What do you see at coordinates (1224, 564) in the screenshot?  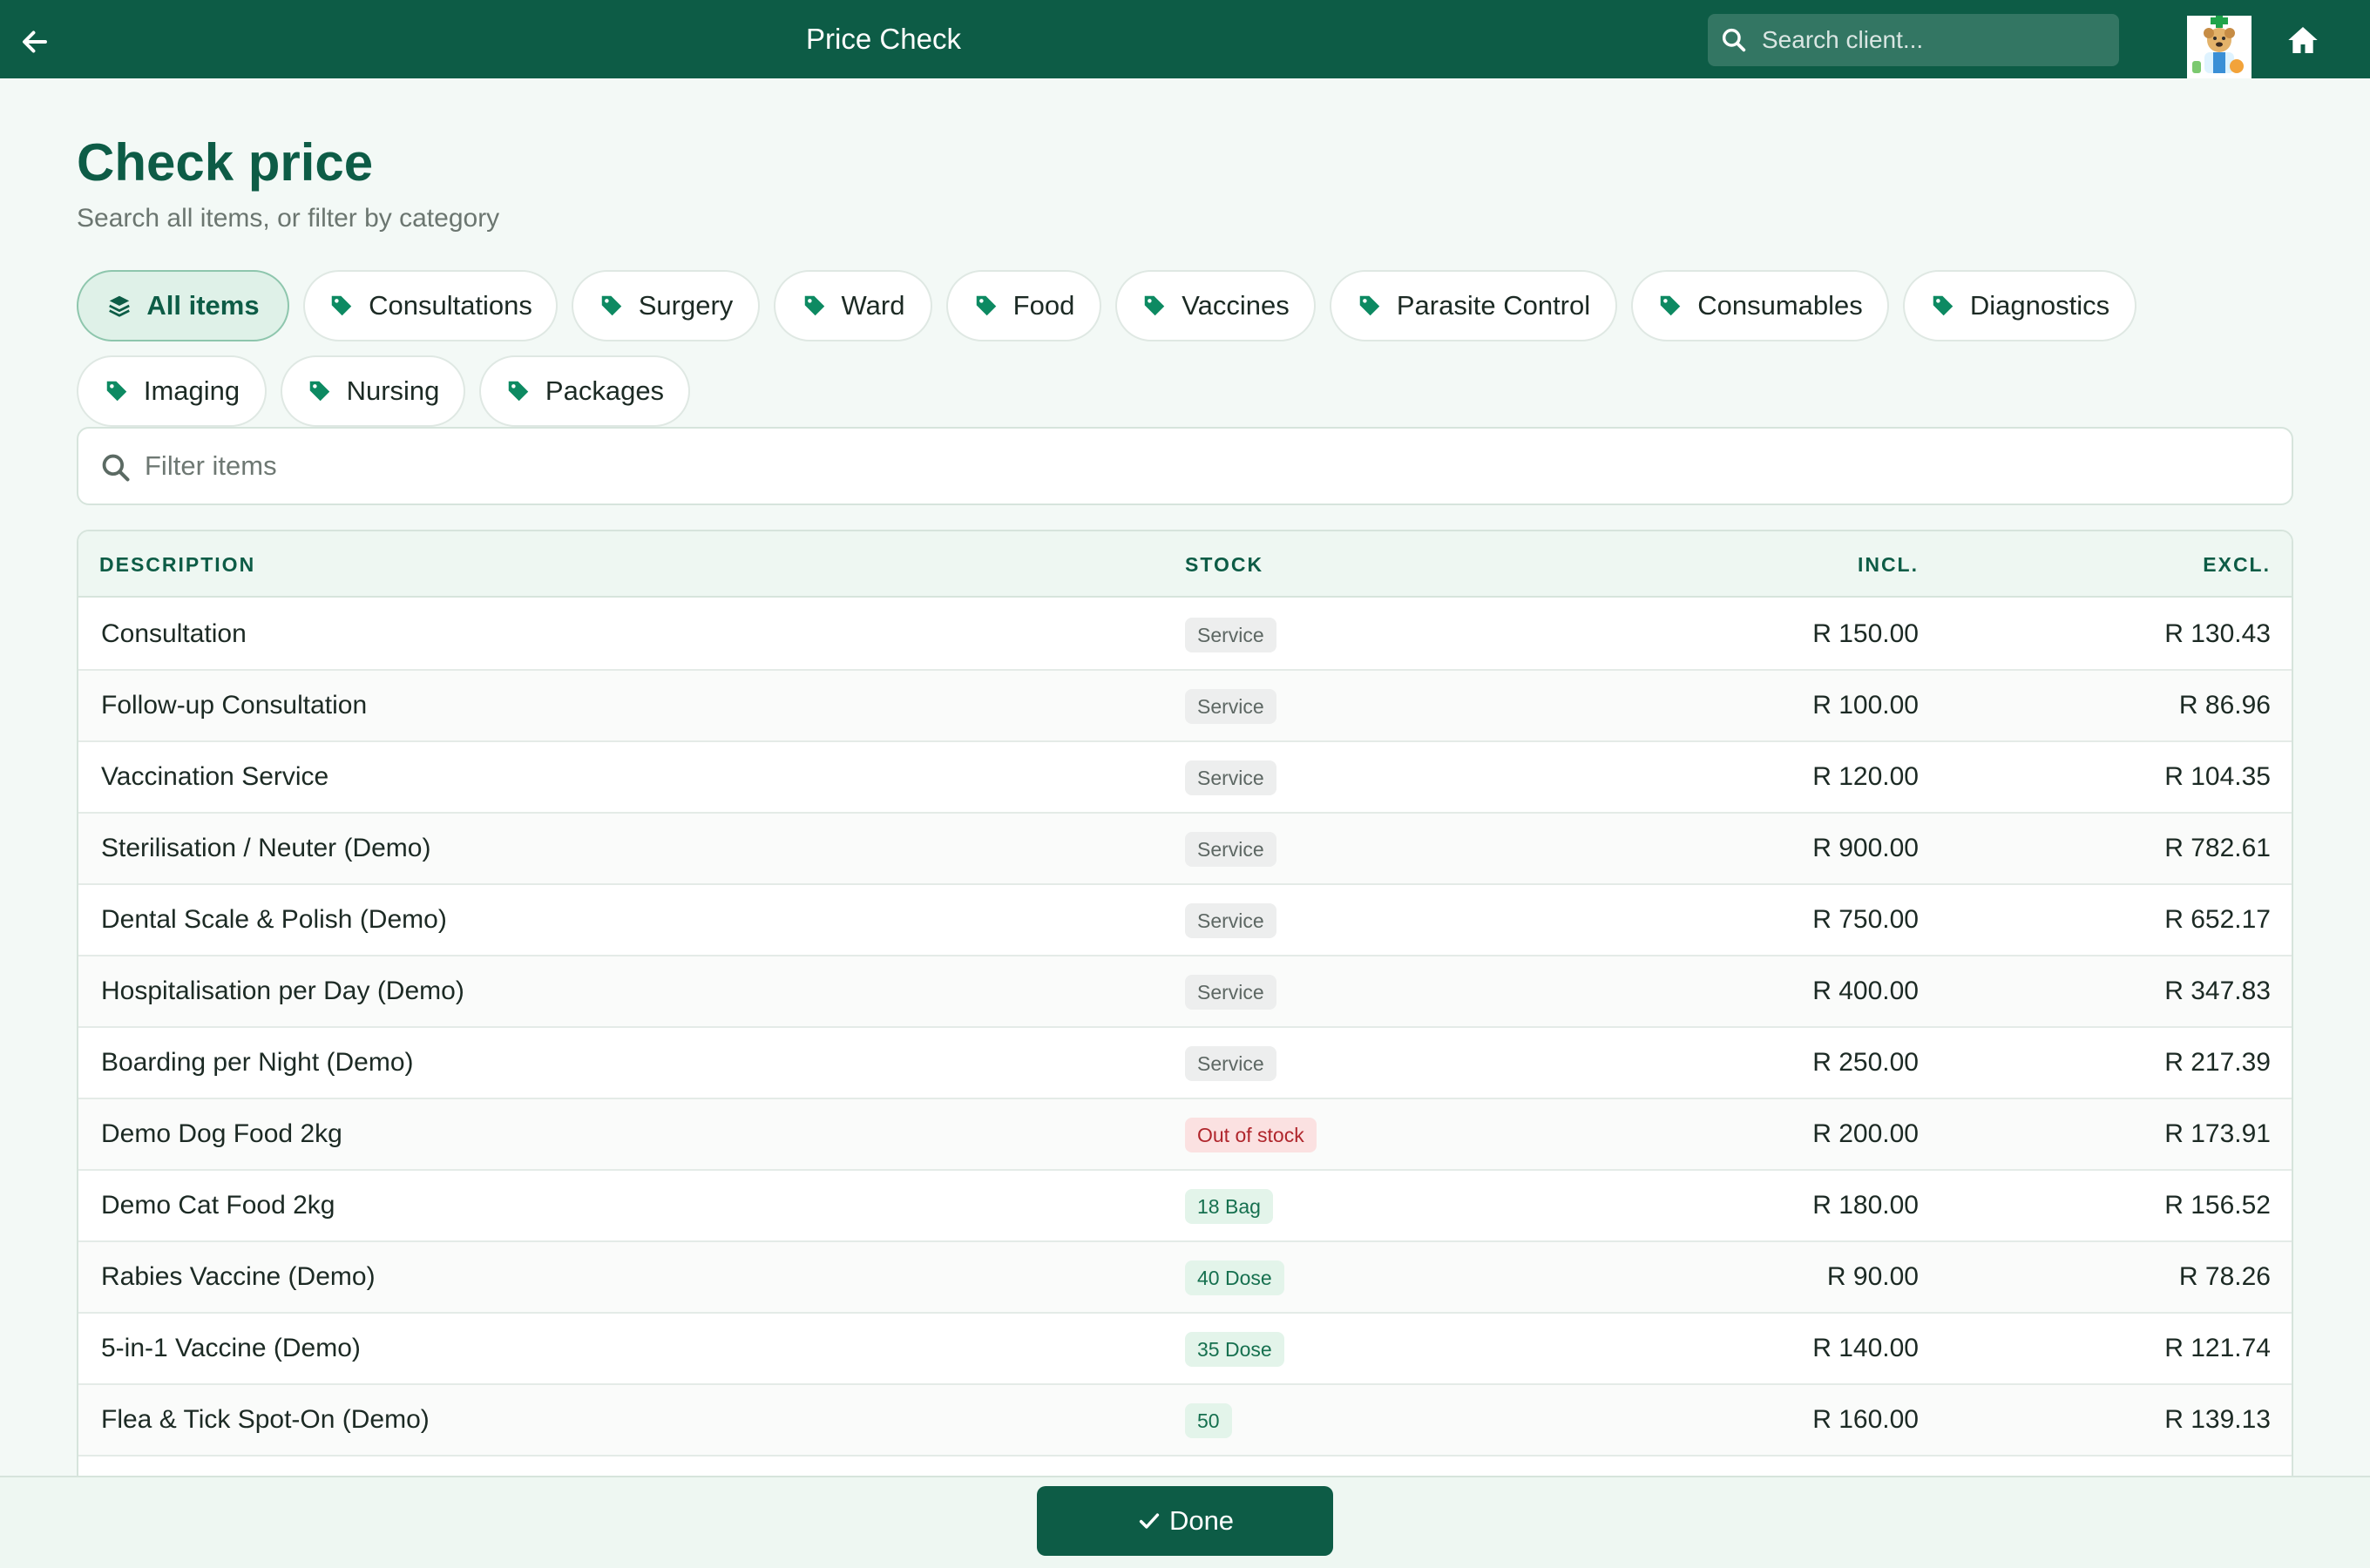 I see `column-header-stock: STOCK` at bounding box center [1224, 564].